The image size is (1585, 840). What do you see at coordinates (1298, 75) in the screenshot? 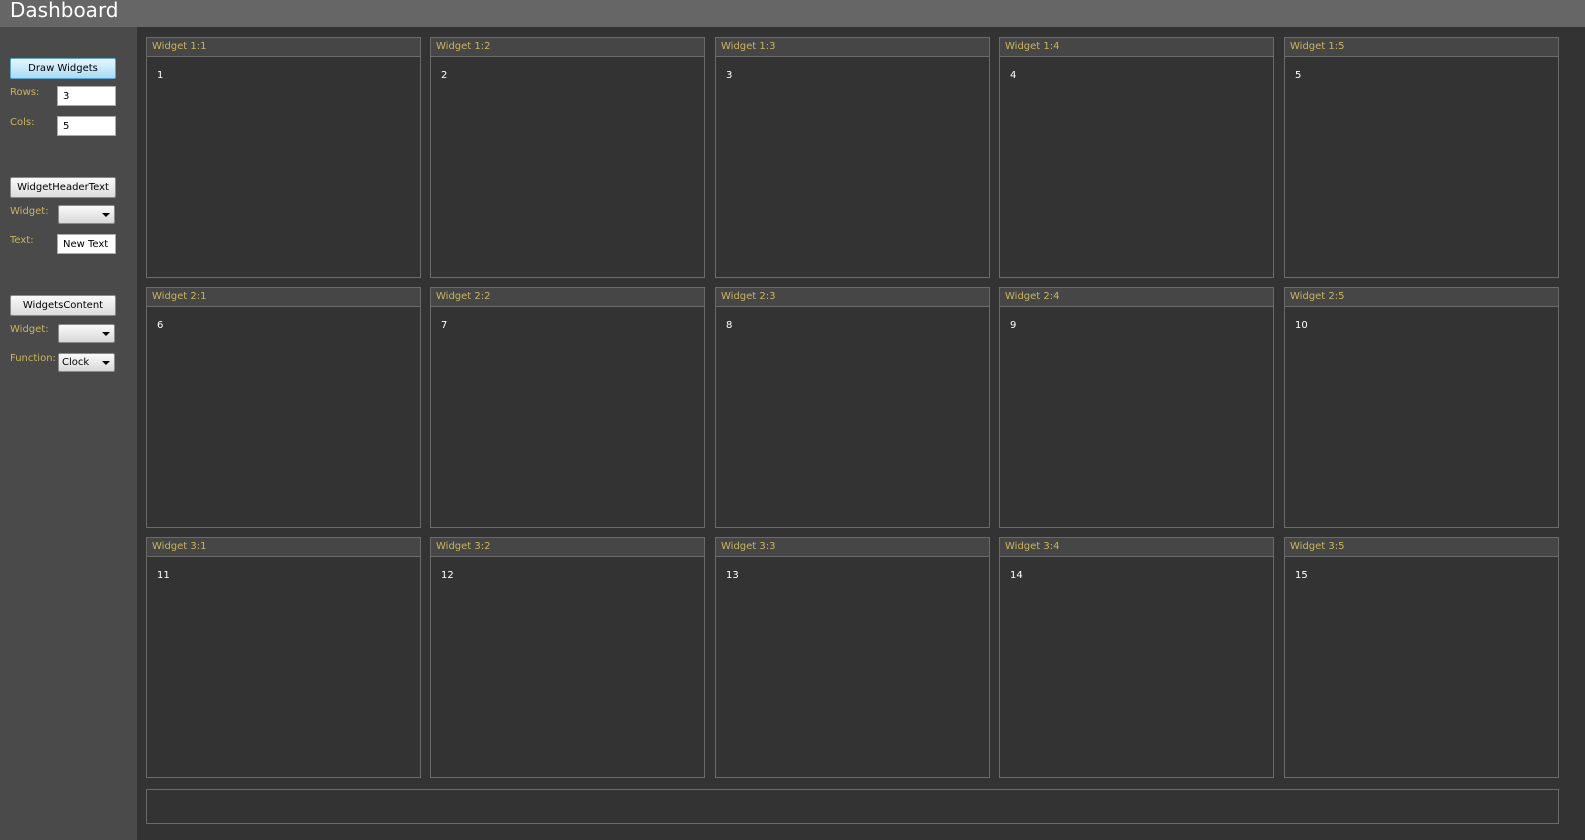
I see `widget-content: 5` at bounding box center [1298, 75].